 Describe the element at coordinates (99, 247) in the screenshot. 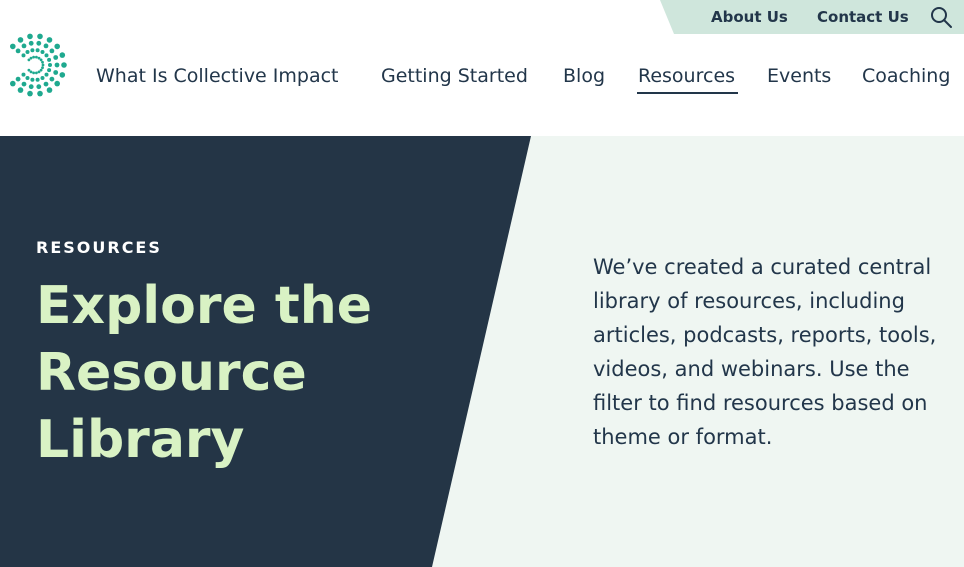

I see `hero-eyebrow: RESOURCES` at that location.